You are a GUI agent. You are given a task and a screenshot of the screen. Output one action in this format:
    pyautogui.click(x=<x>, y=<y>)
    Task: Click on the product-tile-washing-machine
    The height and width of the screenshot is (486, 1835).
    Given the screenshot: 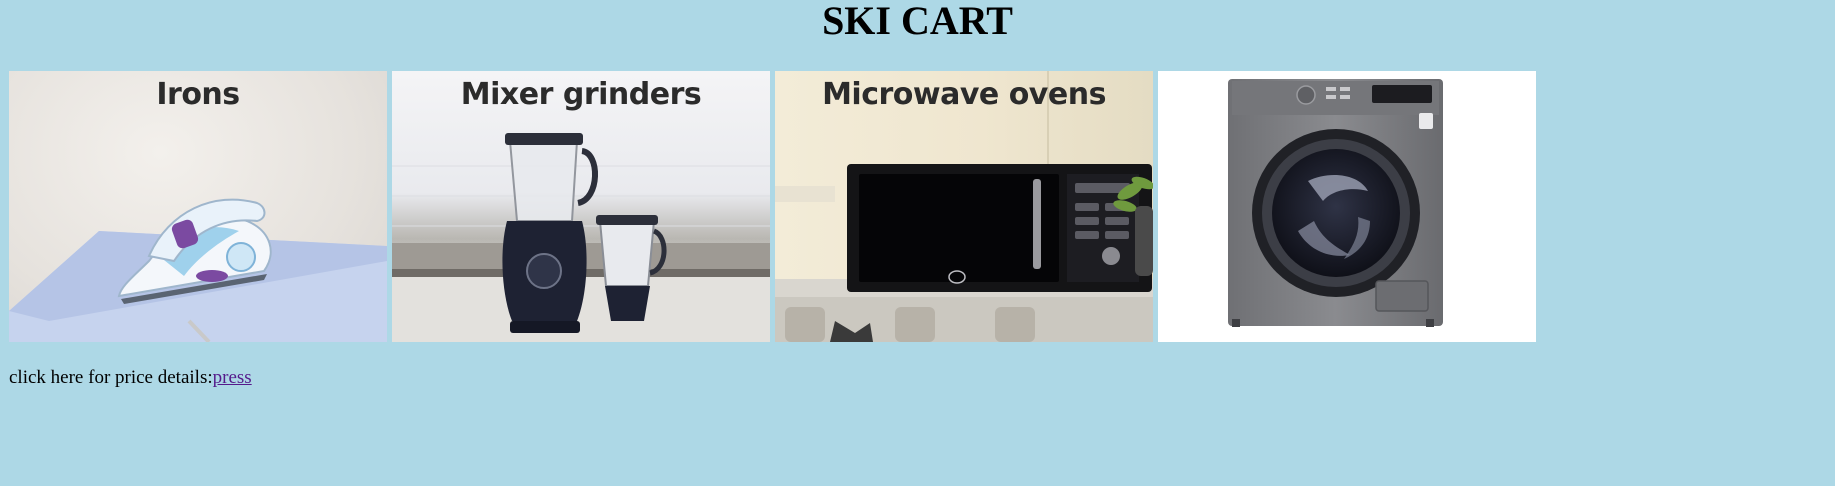 What is the action you would take?
    pyautogui.click(x=1347, y=206)
    